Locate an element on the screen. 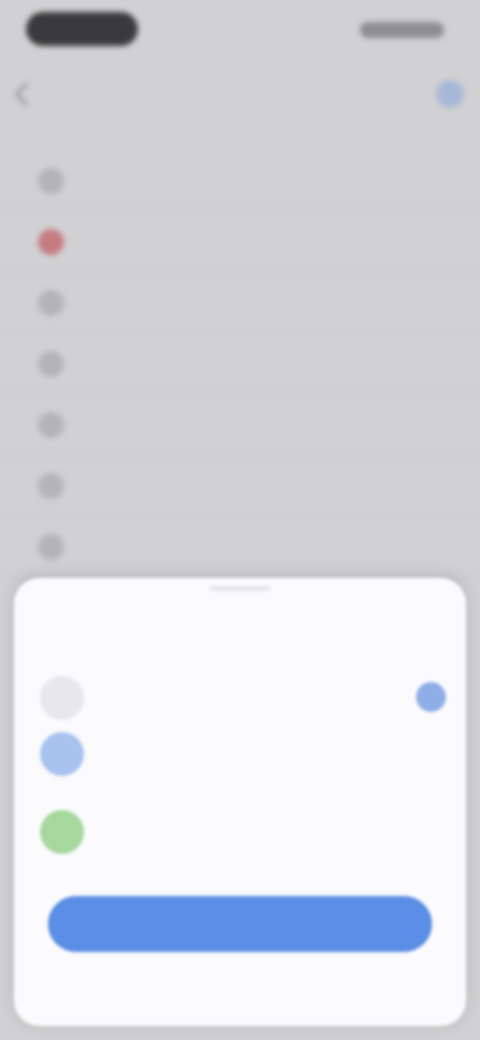 The image size is (480, 1040). status-icons is located at coordinates (402, 30).